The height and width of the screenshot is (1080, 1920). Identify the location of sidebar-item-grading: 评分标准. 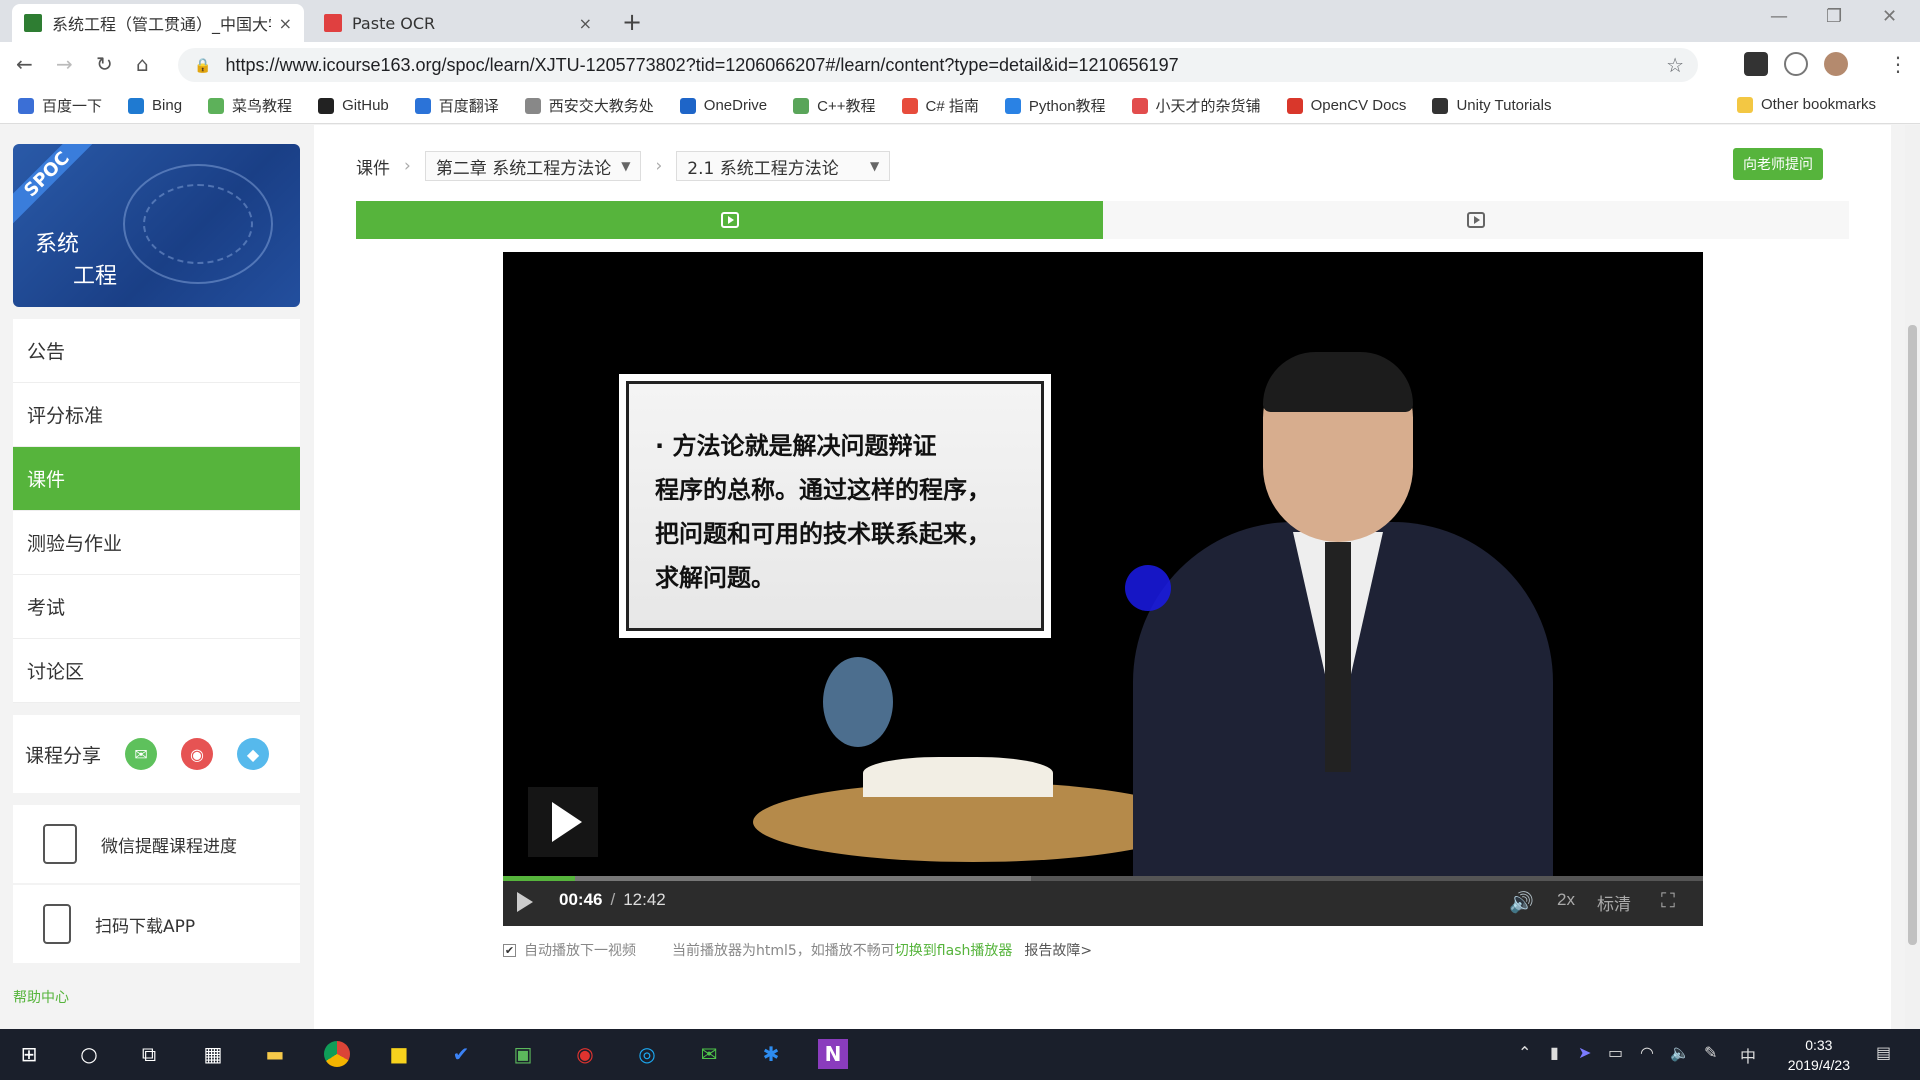
(156, 415).